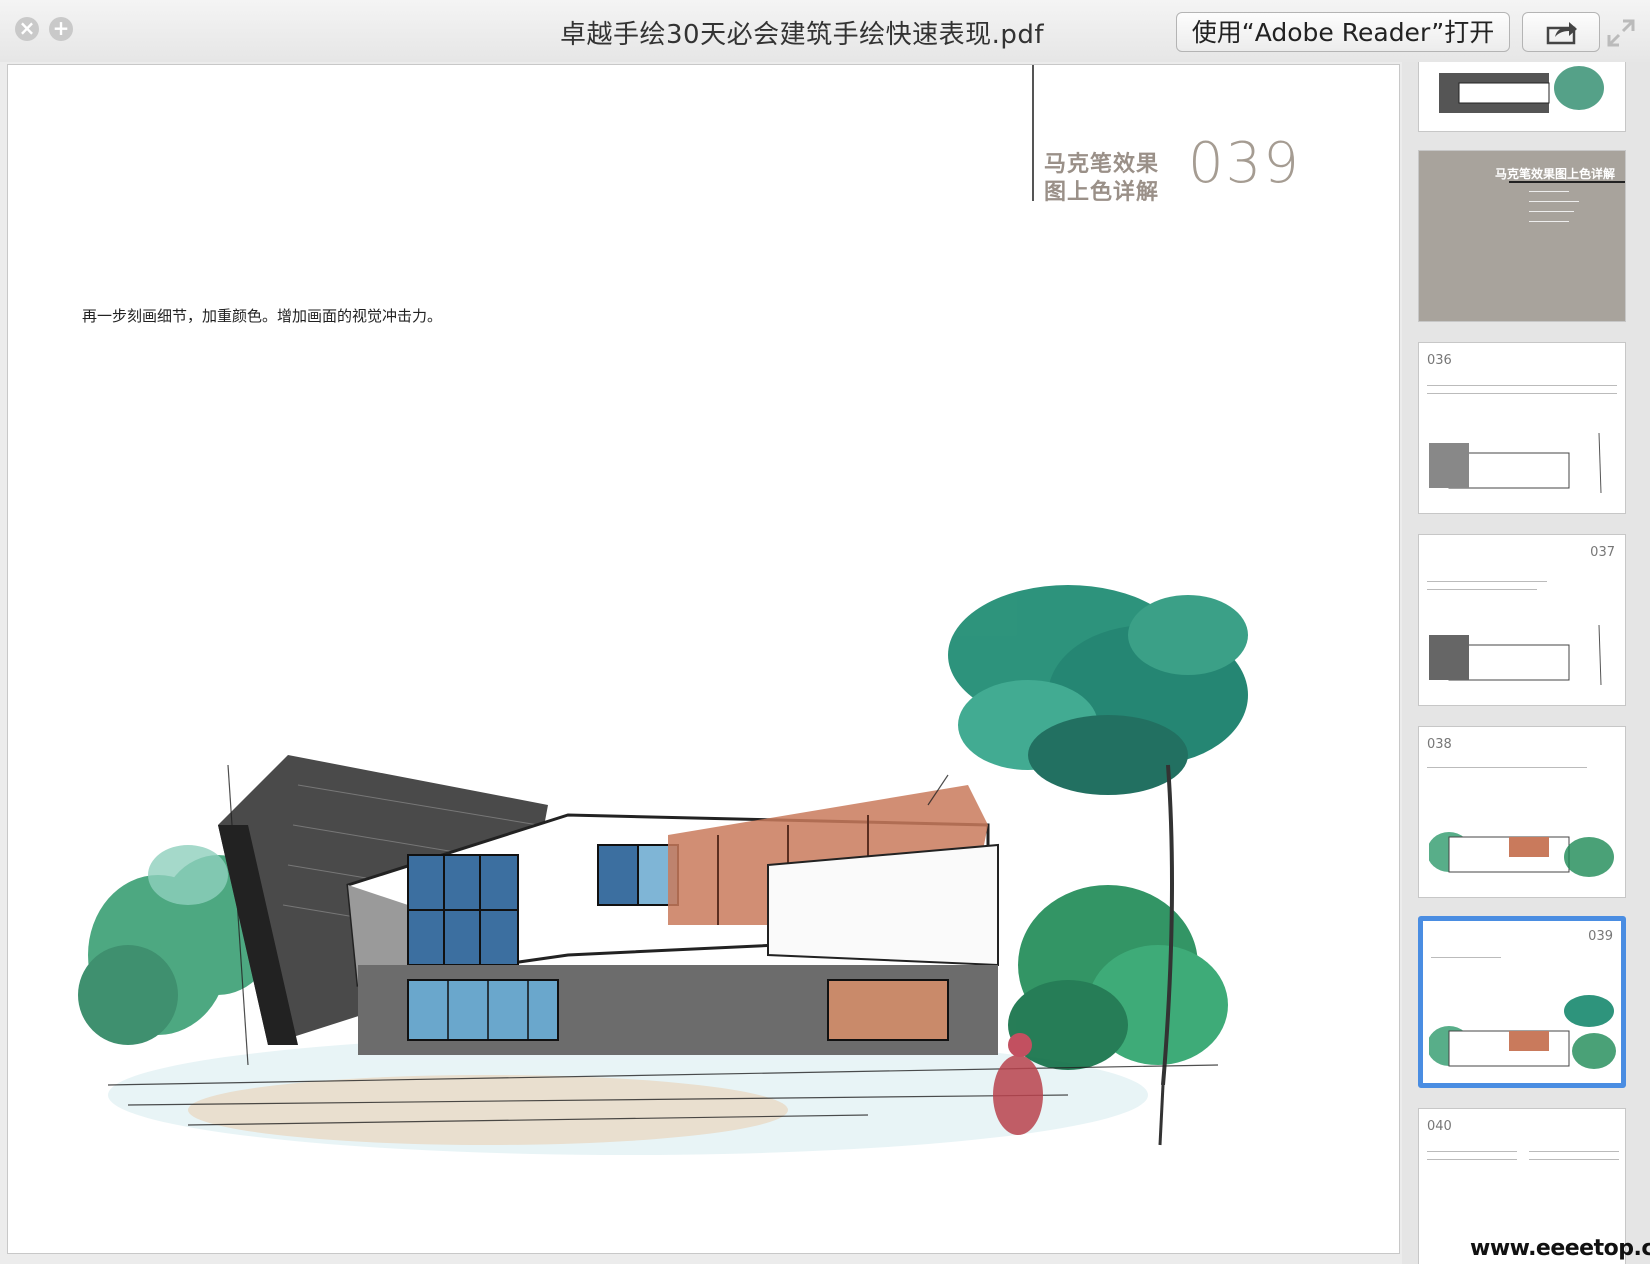 The width and height of the screenshot is (1650, 1264). I want to click on thumbnail-page-6-selected: 039, so click(1522, 1002).